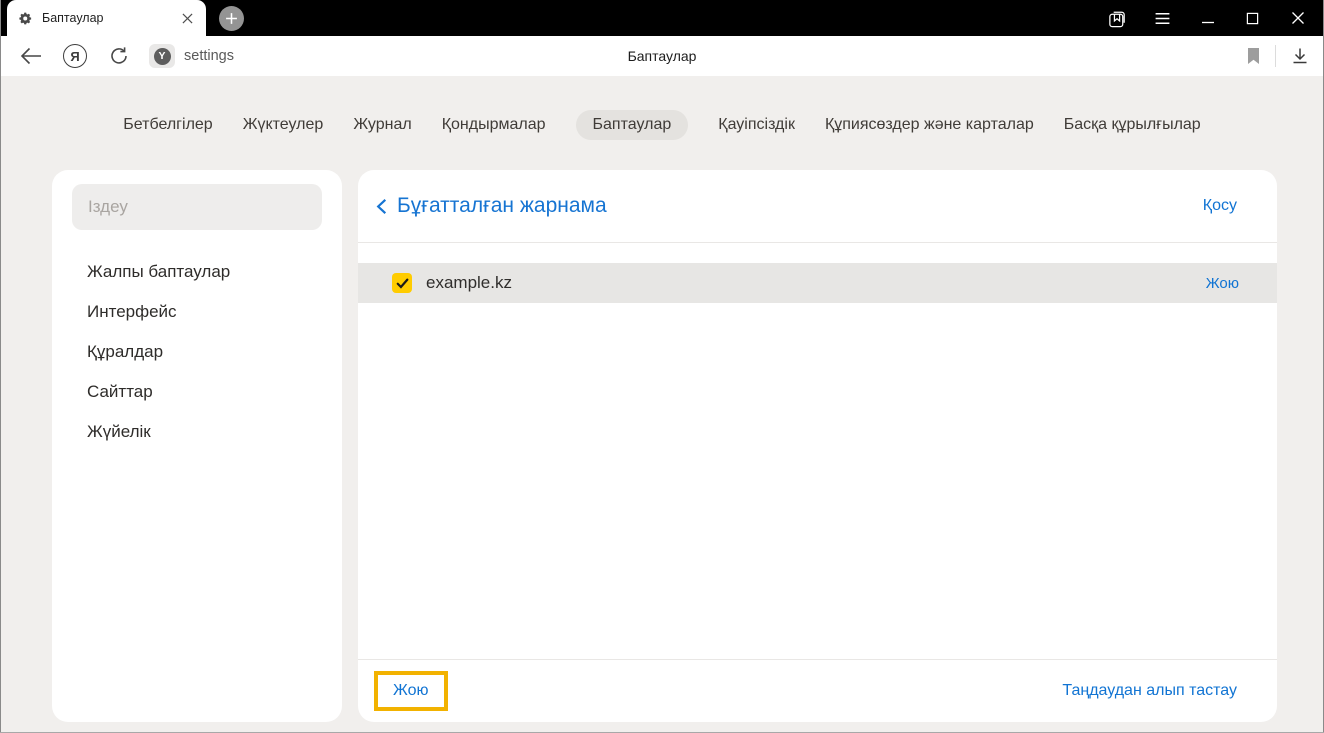 Image resolution: width=1324 pixels, height=733 pixels. Describe the element at coordinates (1207, 18) in the screenshot. I see `minimize-icon` at that location.